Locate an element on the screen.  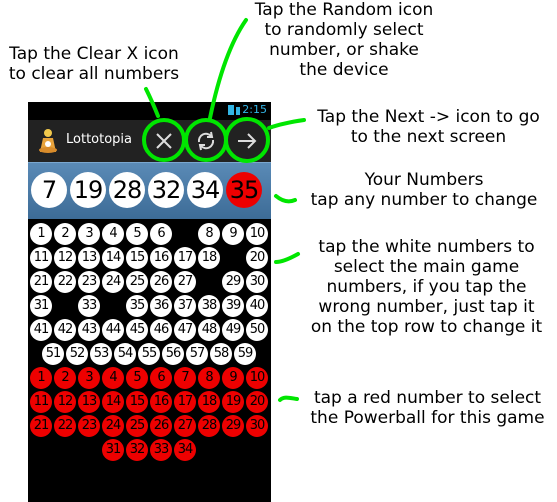
powerball-number: 22 is located at coordinates (65, 426).